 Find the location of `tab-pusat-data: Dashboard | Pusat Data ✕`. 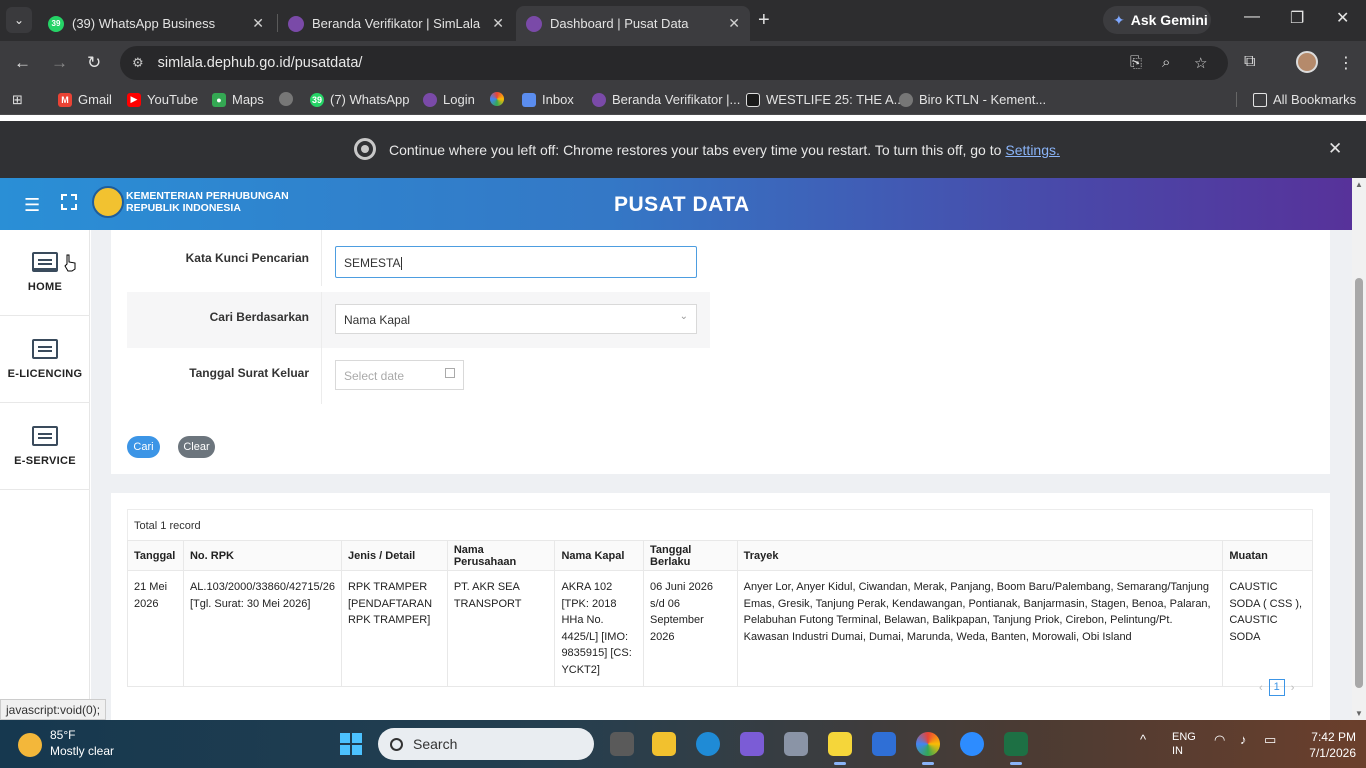

tab-pusat-data: Dashboard | Pusat Data ✕ is located at coordinates (633, 23).